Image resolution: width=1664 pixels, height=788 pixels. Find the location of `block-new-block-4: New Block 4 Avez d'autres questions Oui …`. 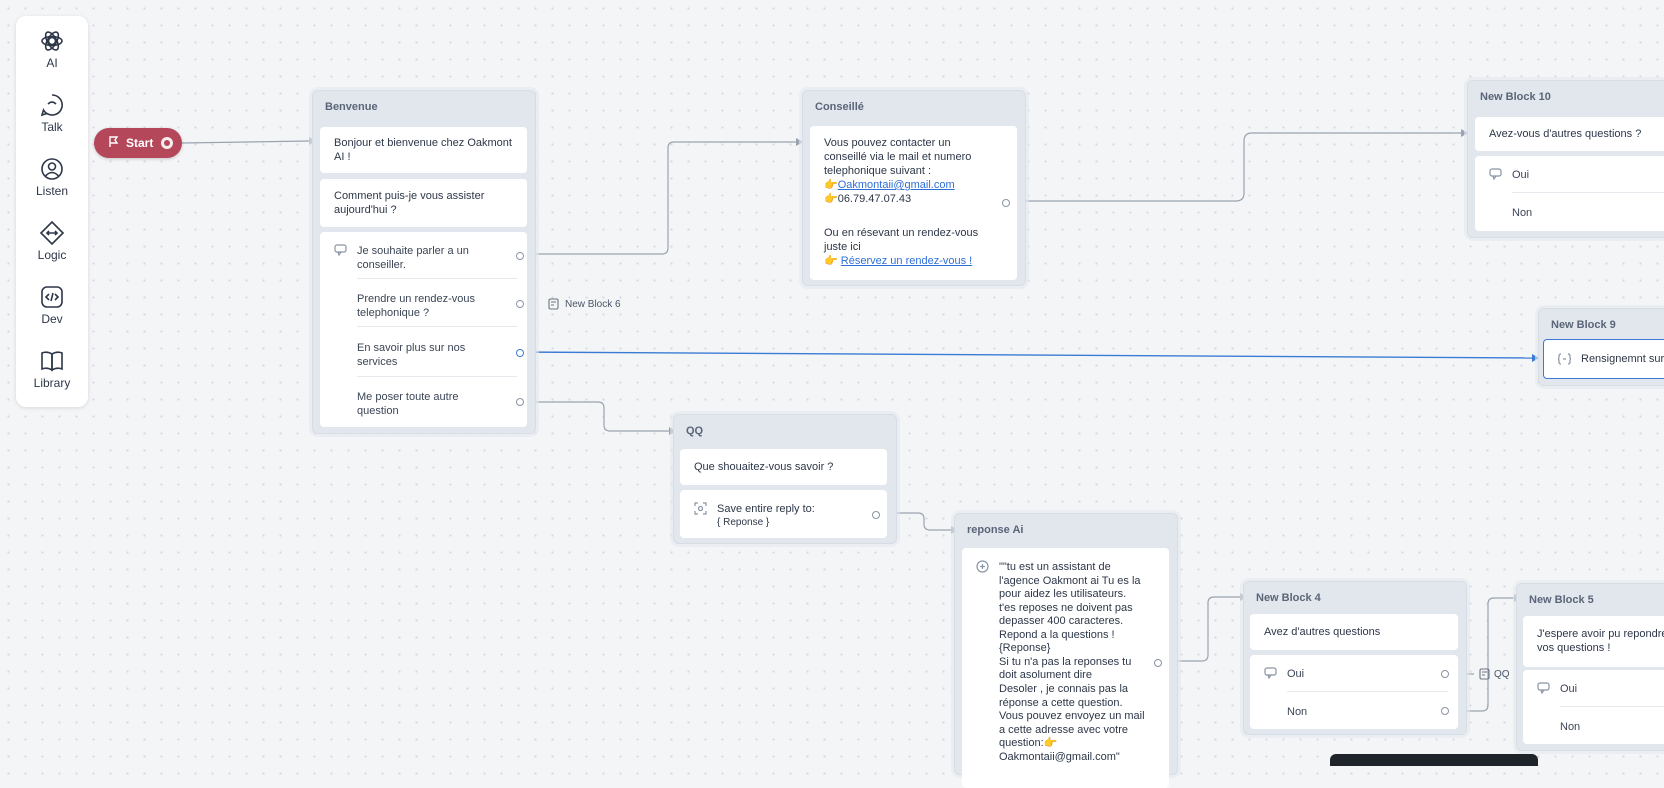

block-new-block-4: New Block 4 Avez d'autres questions Oui … is located at coordinates (1355, 658).